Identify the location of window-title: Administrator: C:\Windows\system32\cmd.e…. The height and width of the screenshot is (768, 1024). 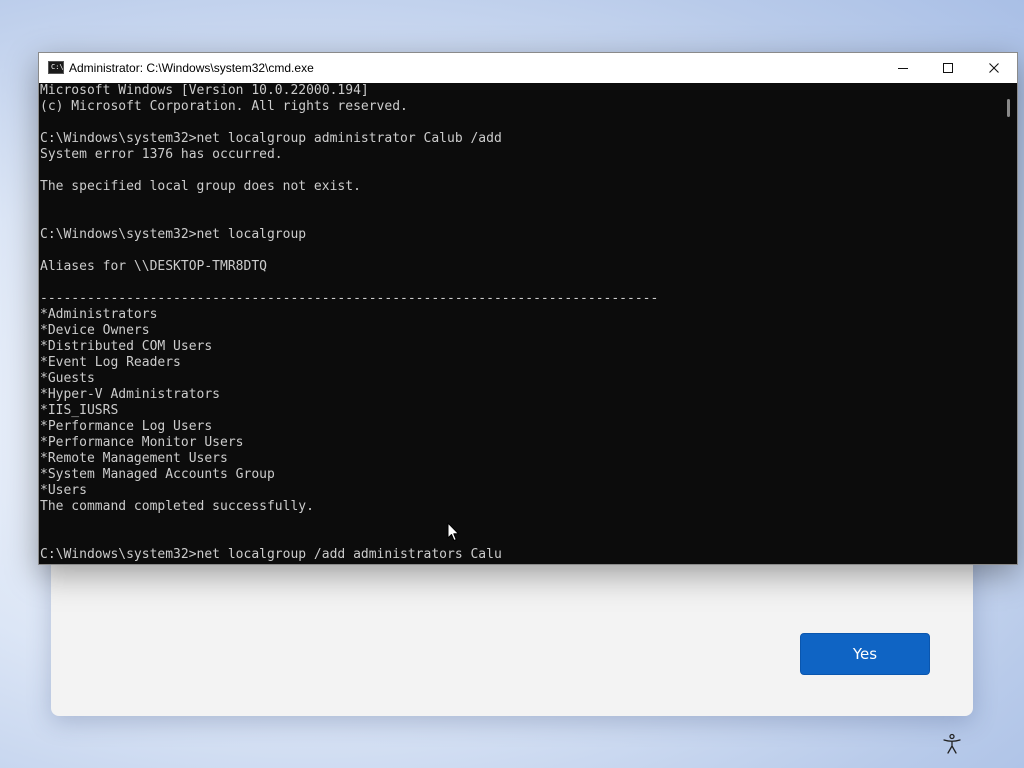
(191, 68).